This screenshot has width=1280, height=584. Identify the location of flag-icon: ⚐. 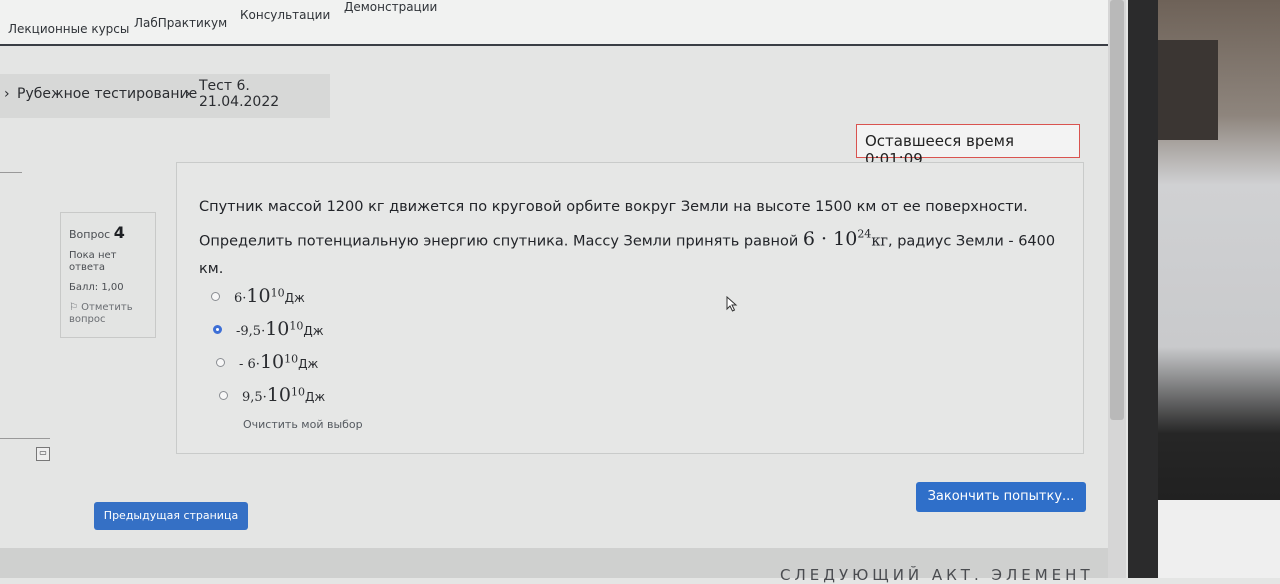
(73, 307).